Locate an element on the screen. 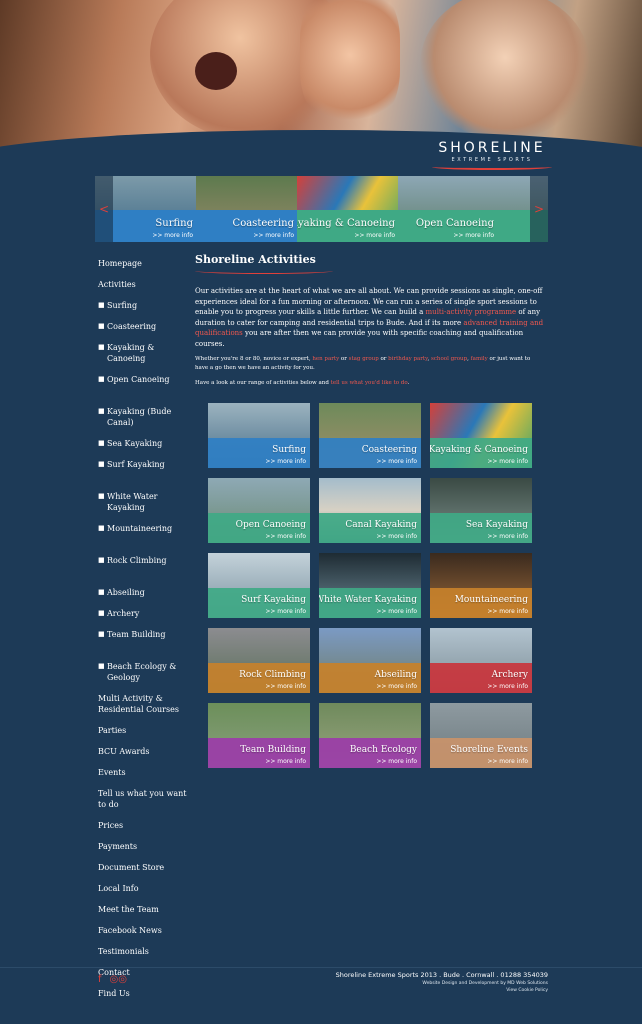 The width and height of the screenshot is (642, 1024). sidebar-item: Testimonials is located at coordinates (146, 956).